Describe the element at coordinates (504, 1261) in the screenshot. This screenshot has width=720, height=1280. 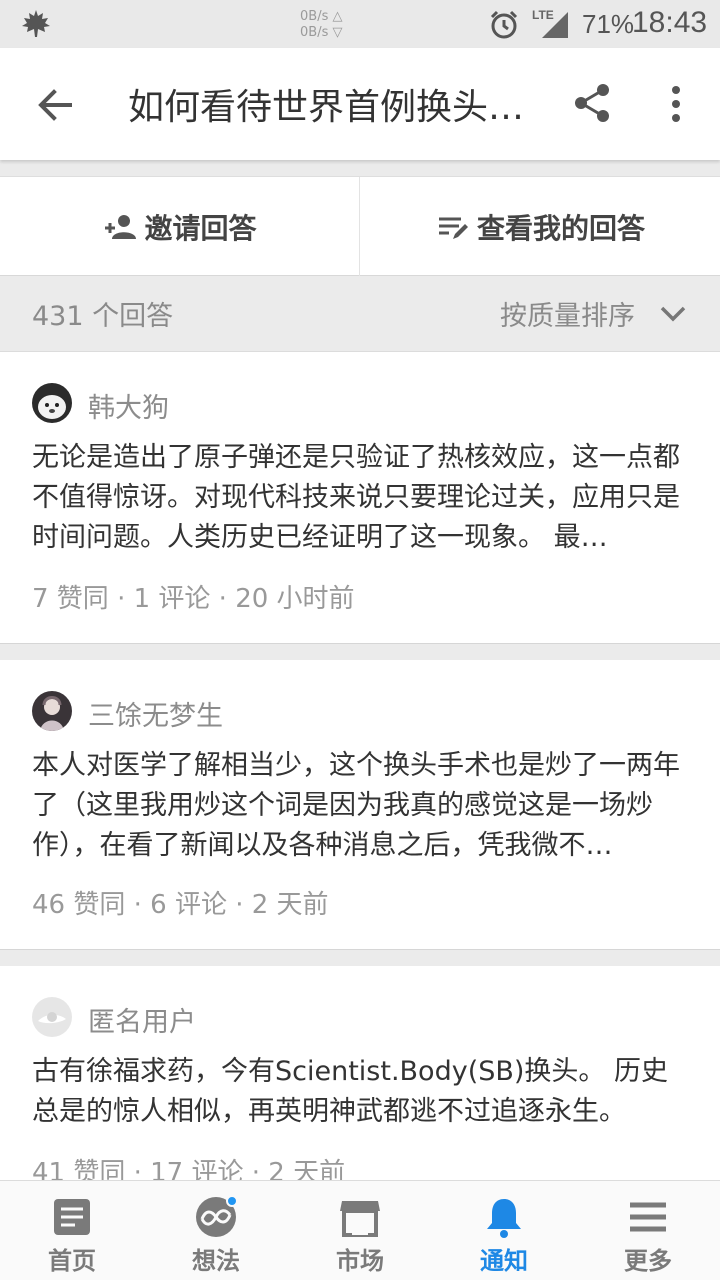
I see `nav-notifications-label: 通知` at that location.